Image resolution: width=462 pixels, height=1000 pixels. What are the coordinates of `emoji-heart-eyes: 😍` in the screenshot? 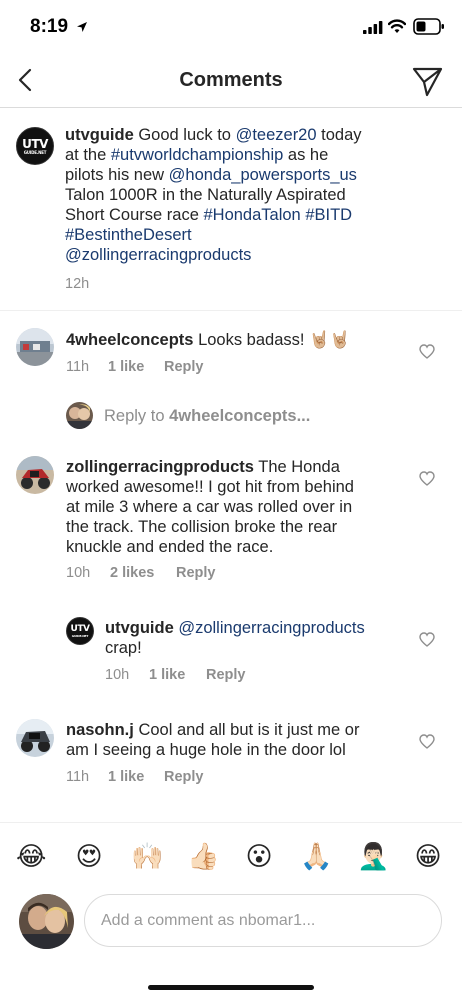 It's located at (89, 857).